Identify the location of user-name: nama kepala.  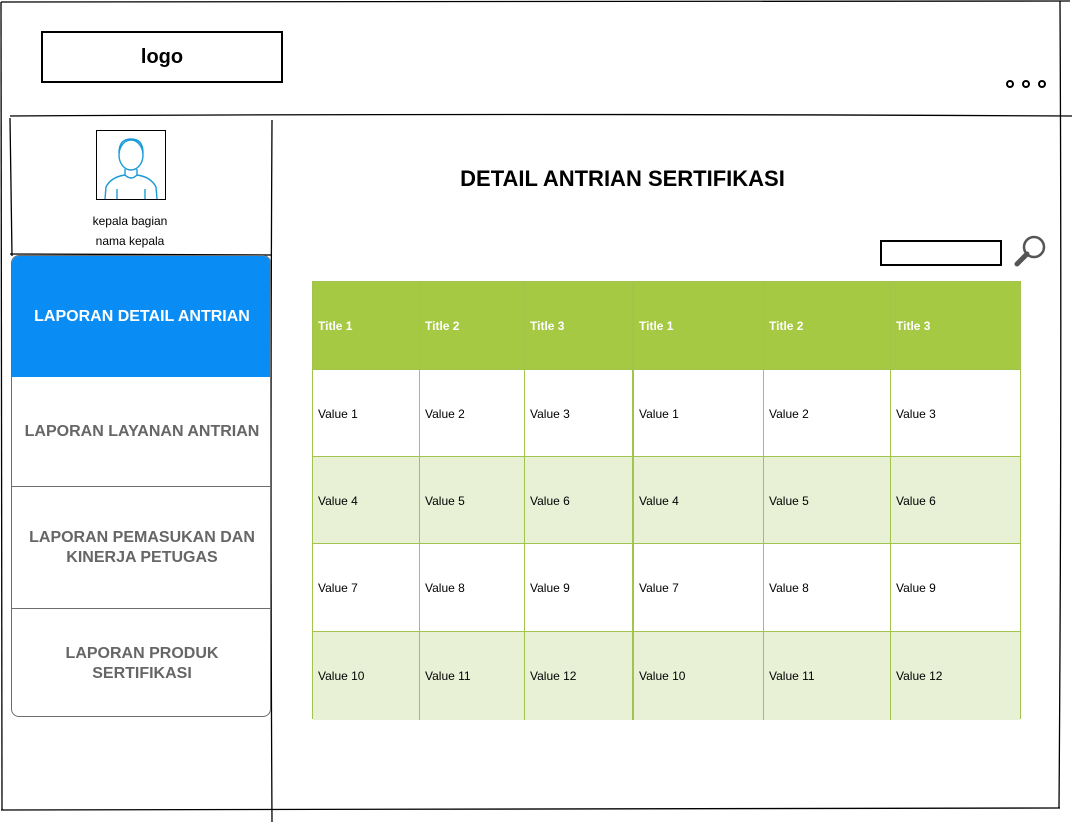
(130, 241).